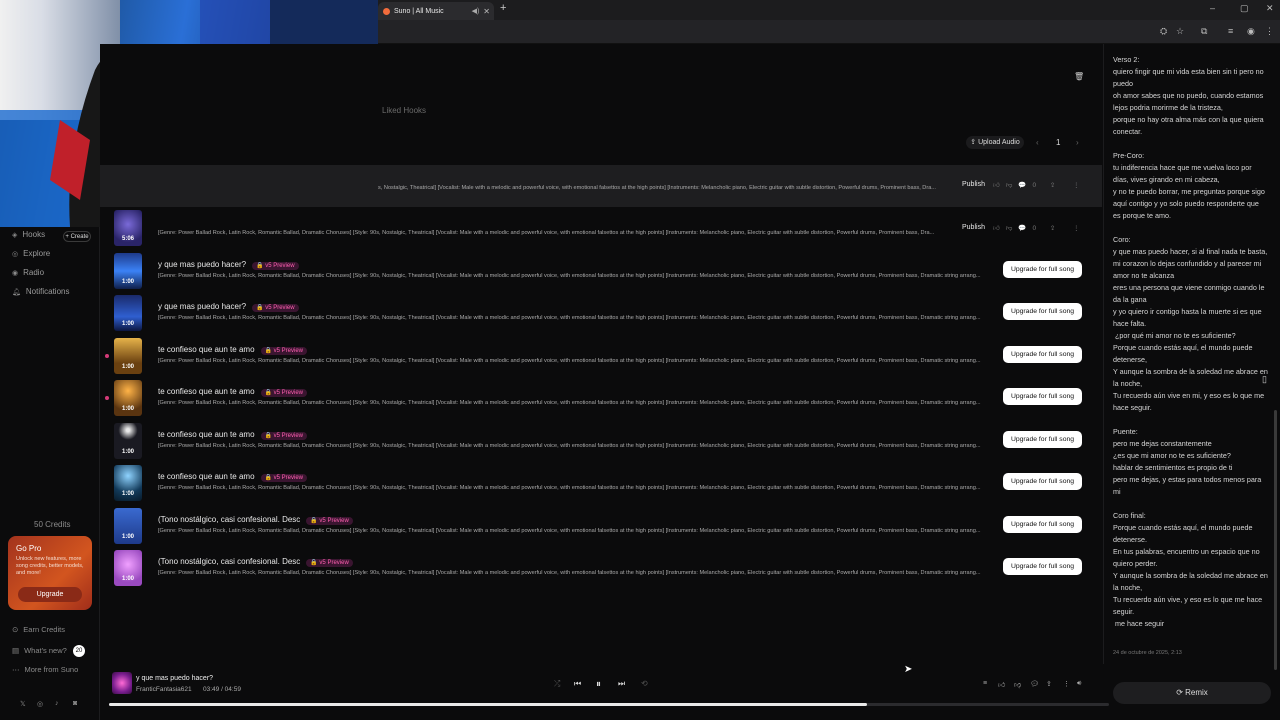 This screenshot has width=1280, height=720. Describe the element at coordinates (1251, 31) in the screenshot. I see `profile-icon: ◉` at that location.